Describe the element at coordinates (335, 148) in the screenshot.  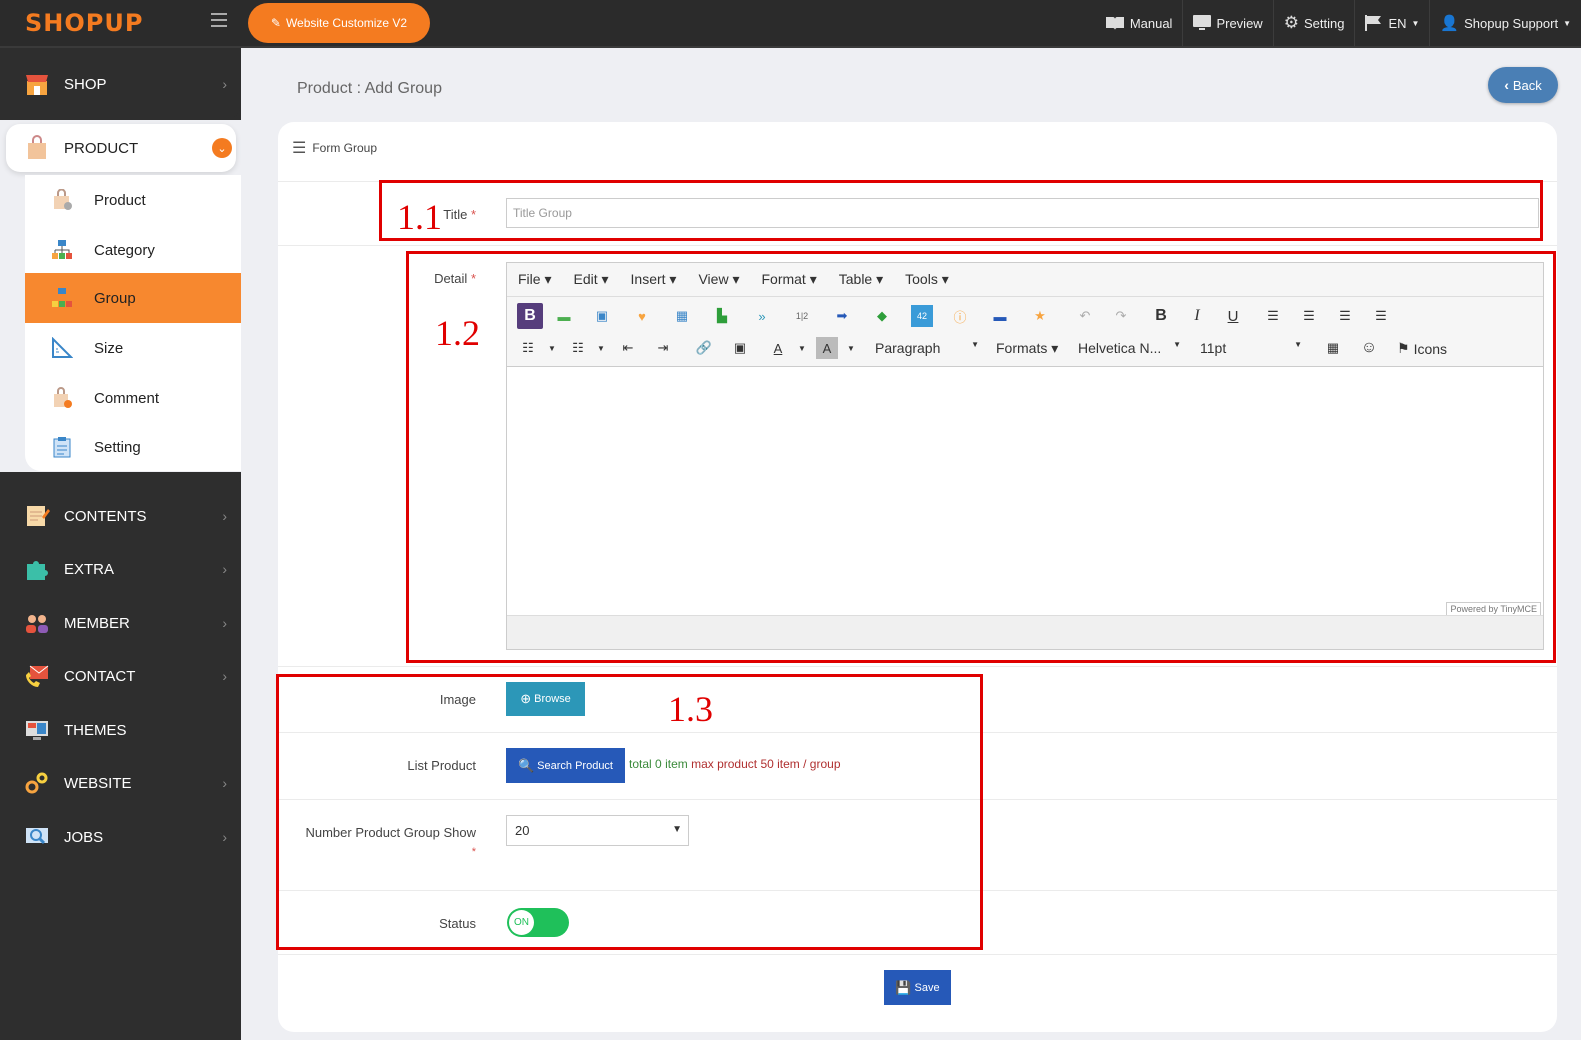
I see `form-heading: ☰ Form Group` at that location.